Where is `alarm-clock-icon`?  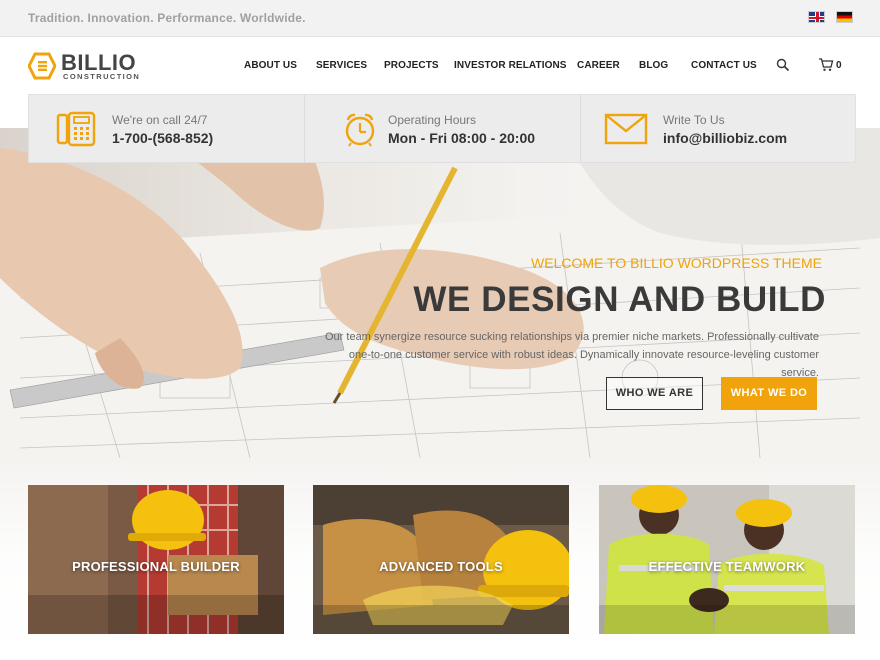
alarm-clock-icon is located at coordinates (360, 130).